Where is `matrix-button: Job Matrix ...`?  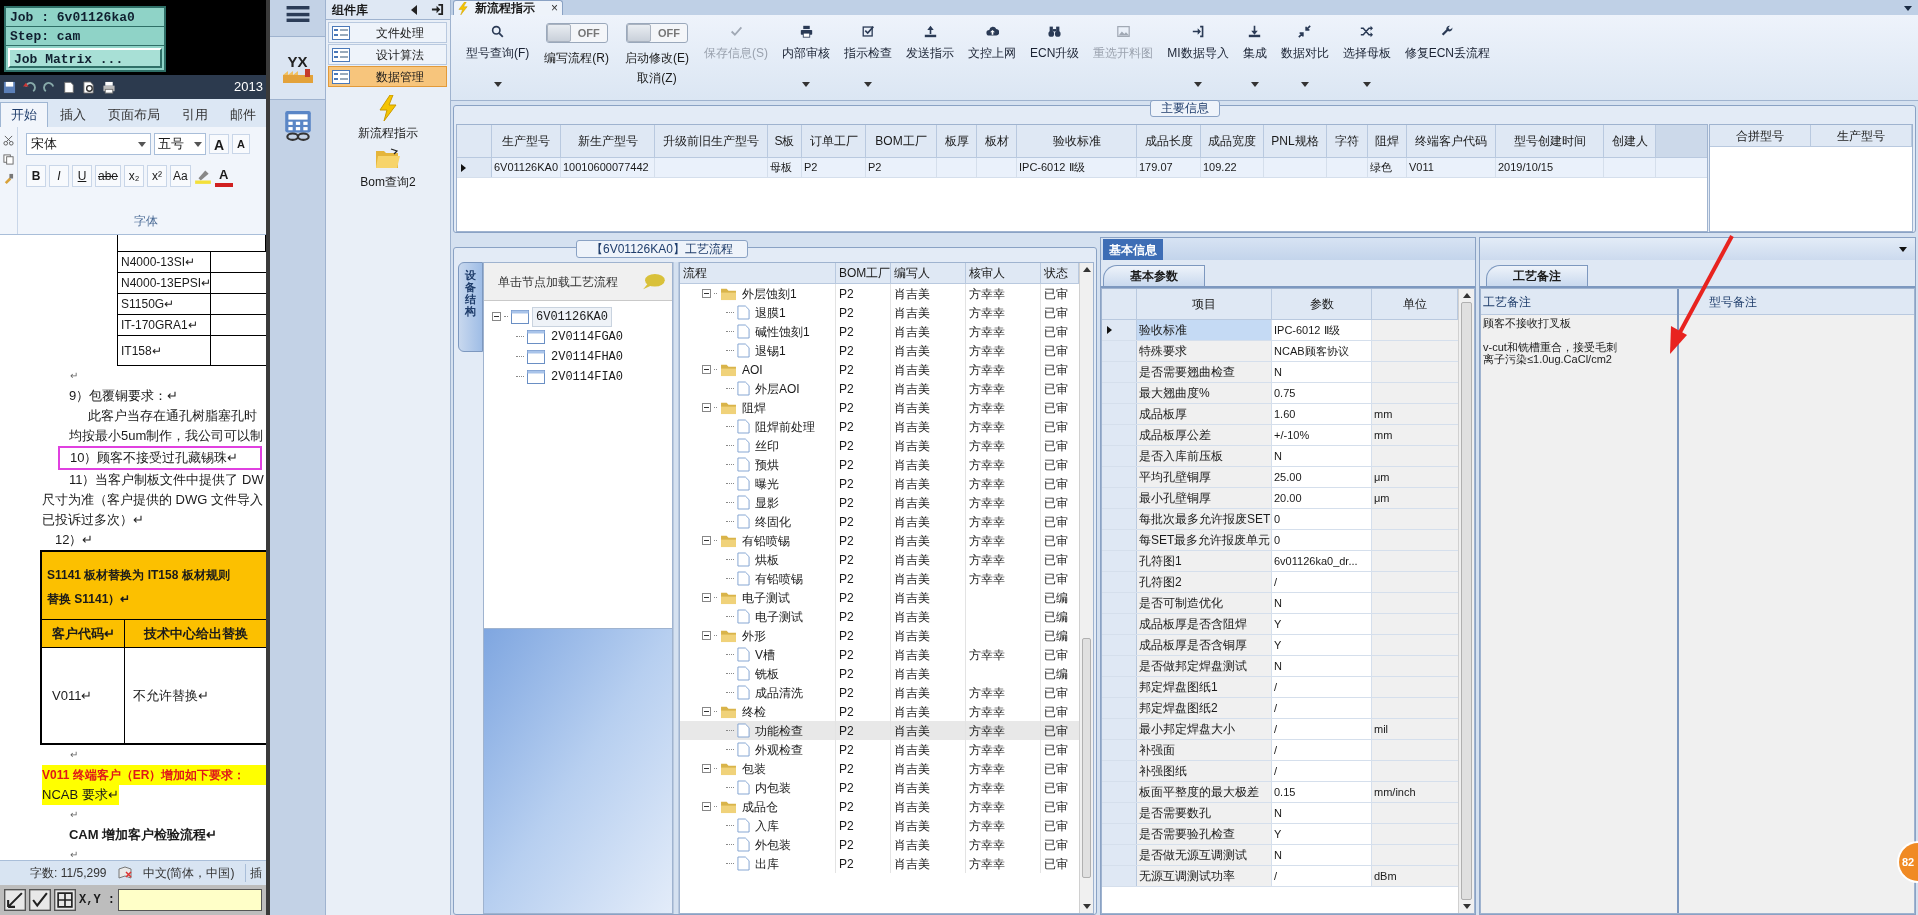 matrix-button: Job Matrix ... is located at coordinates (85, 58).